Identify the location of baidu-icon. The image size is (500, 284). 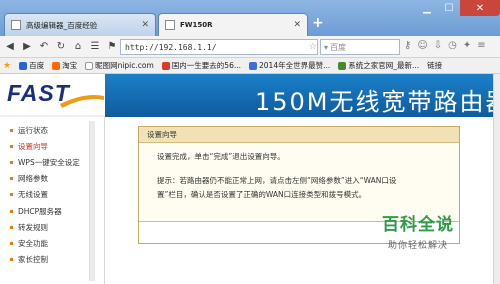
(23, 65).